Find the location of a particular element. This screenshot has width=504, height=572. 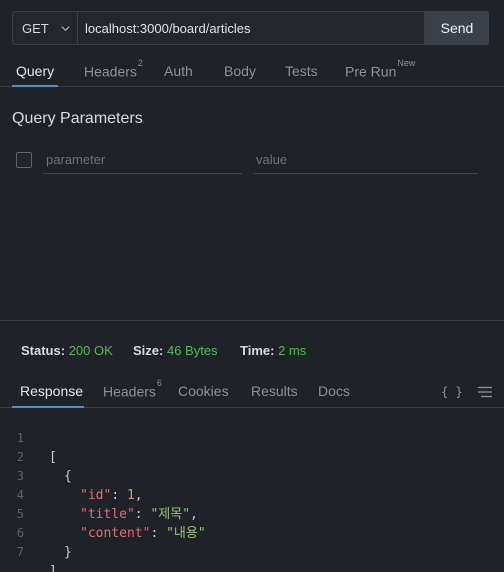

code-line: 1 [ is located at coordinates (252, 437).